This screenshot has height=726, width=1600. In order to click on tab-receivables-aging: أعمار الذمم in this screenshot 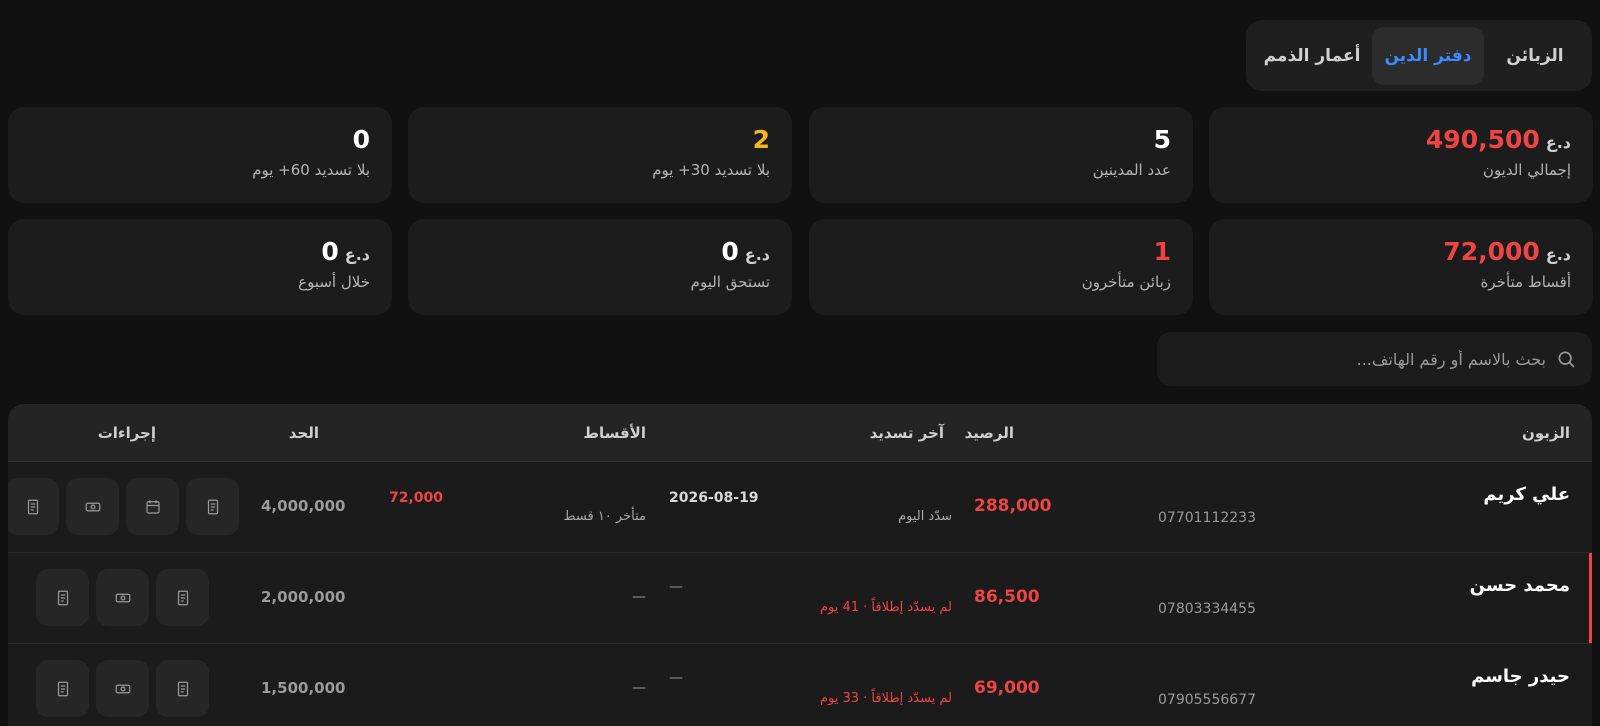, I will do `click(1312, 56)`.